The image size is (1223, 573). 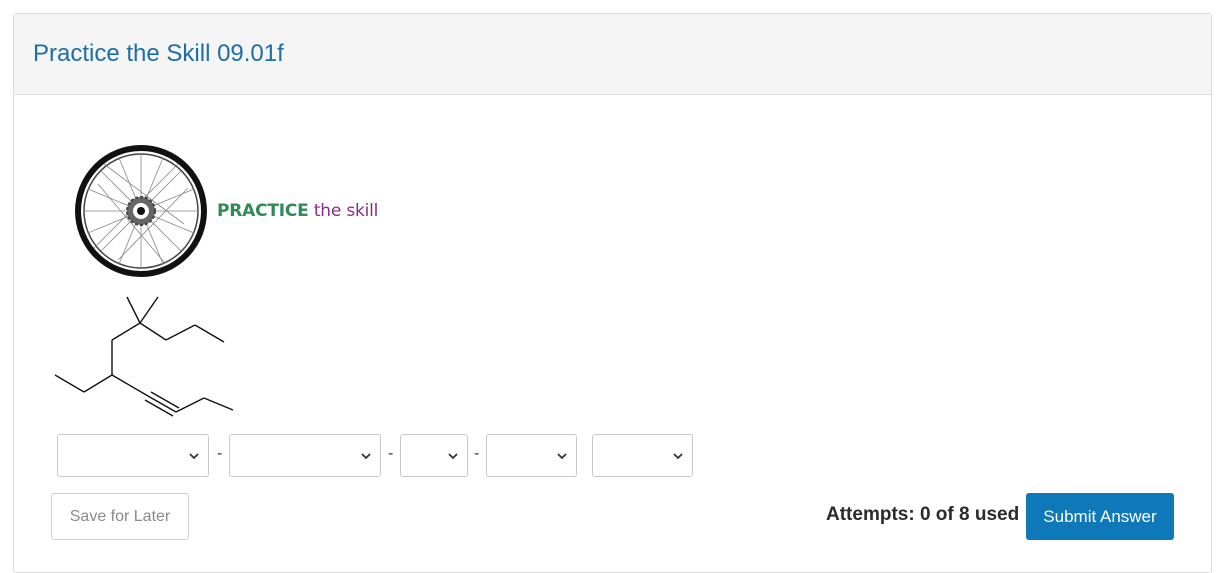 I want to click on practice-banner-text: PRACTICE the skill, so click(x=297, y=211).